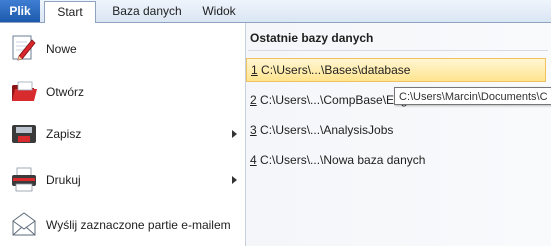  Describe the element at coordinates (253, 100) in the screenshot. I see `recent-item-number: 2` at that location.